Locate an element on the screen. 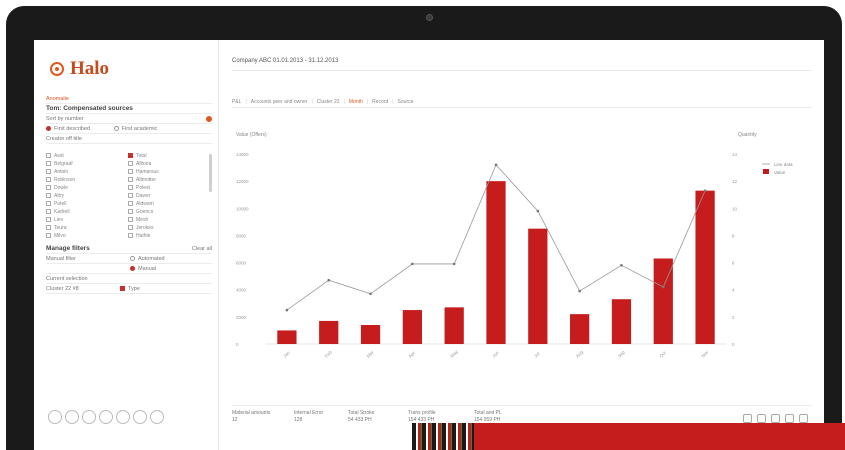  clear-all-button: Clear all is located at coordinates (202, 249).